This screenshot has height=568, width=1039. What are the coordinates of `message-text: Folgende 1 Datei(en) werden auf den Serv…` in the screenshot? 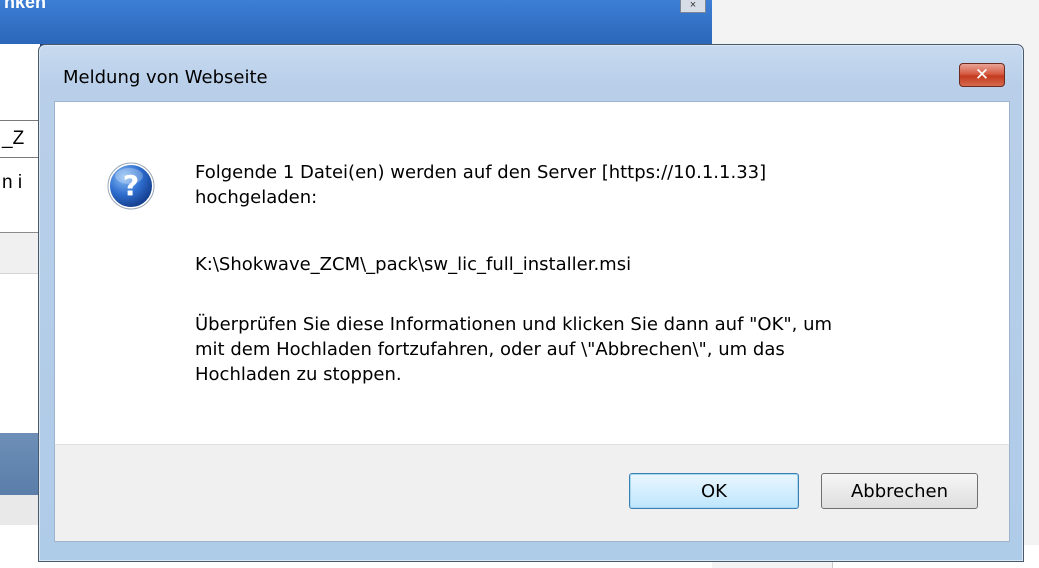 It's located at (481, 185).